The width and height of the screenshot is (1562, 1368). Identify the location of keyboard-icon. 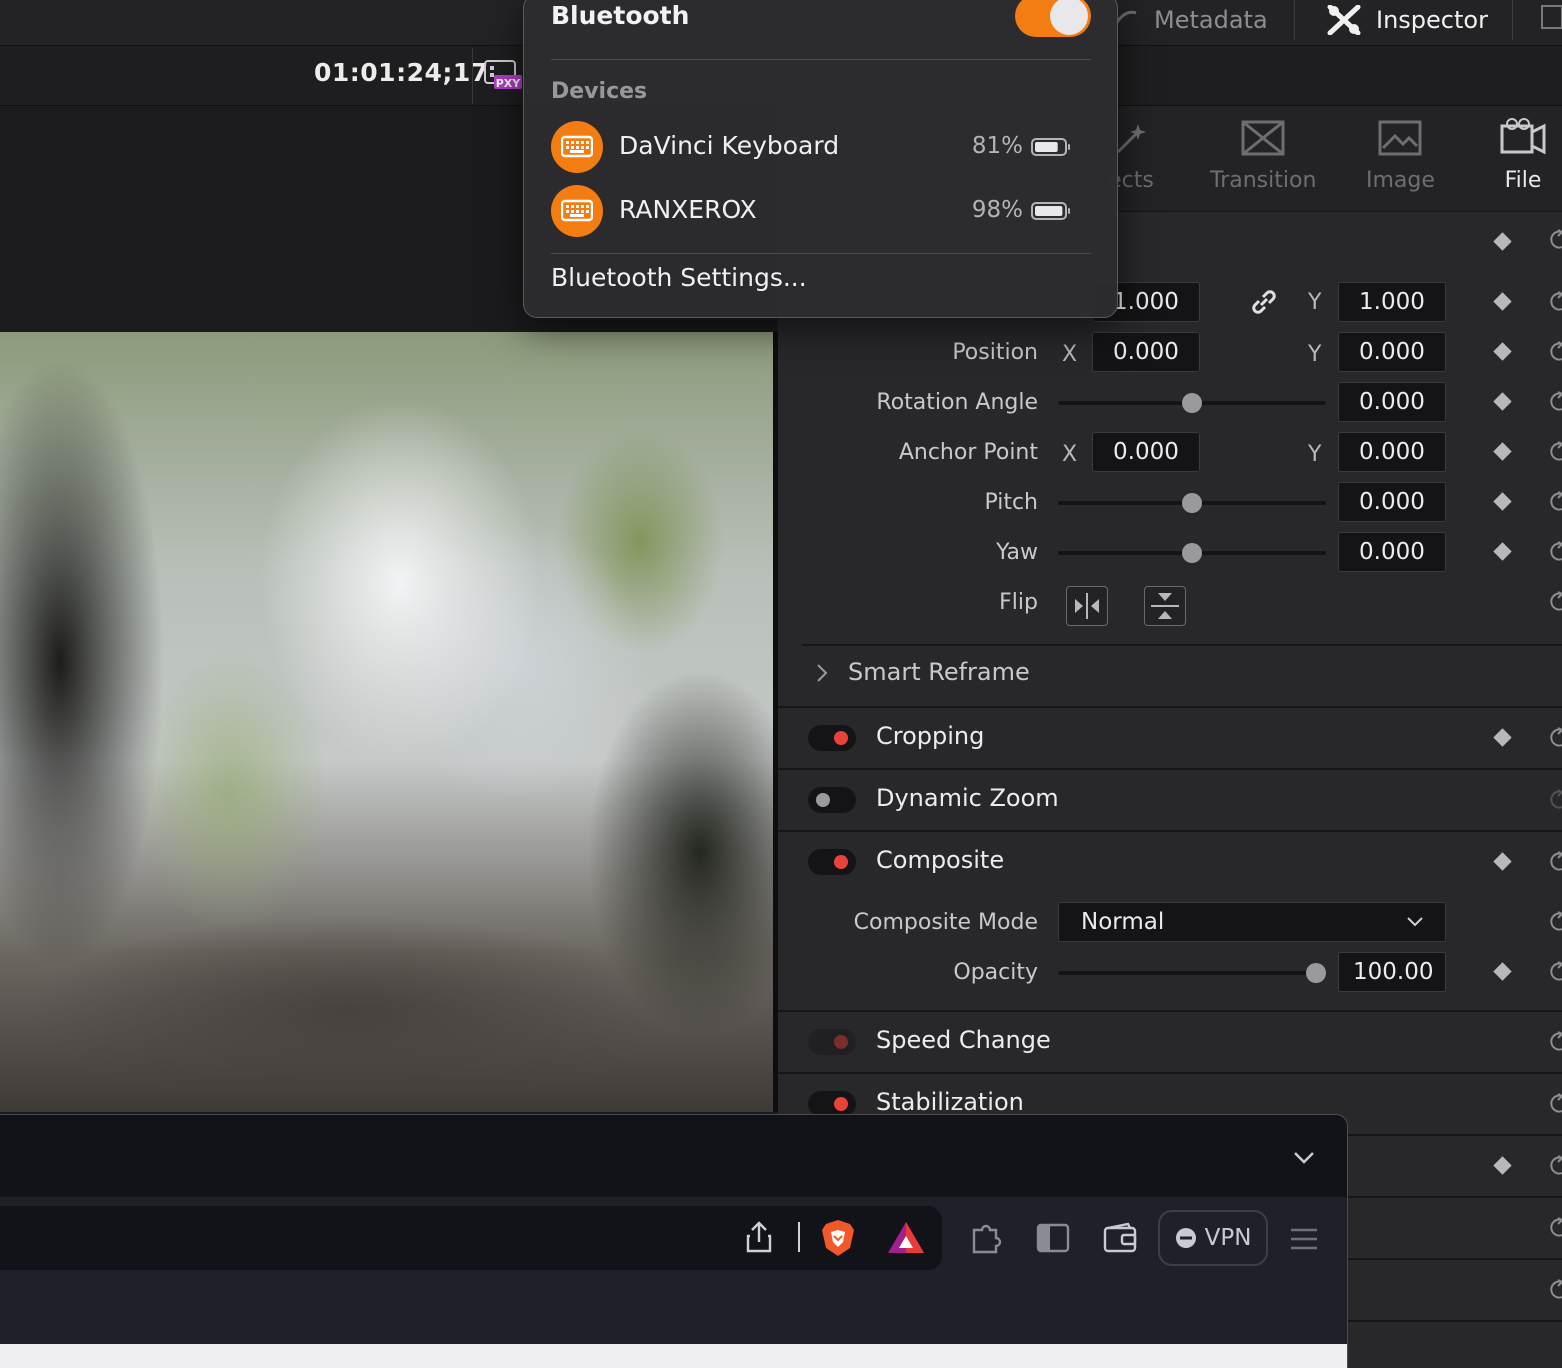
(577, 147).